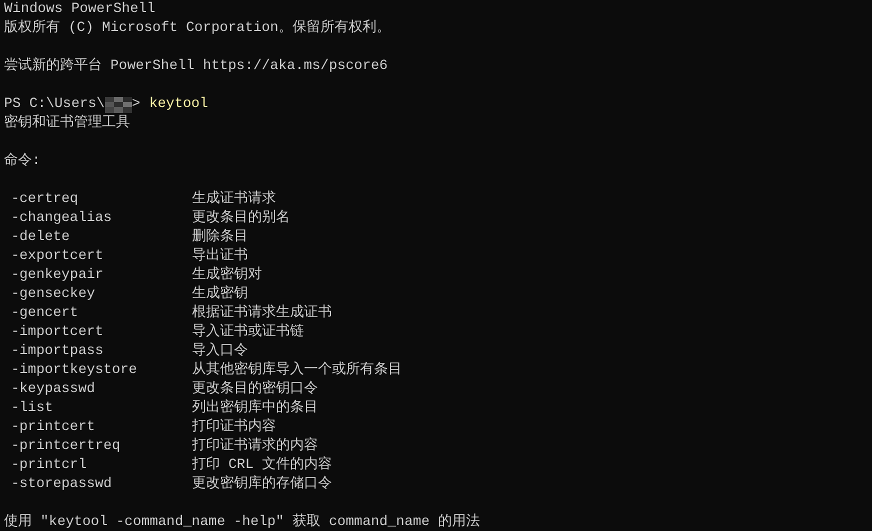  Describe the element at coordinates (262, 484) in the screenshot. I see `option-description: 更改密钥库的存储口令` at that location.